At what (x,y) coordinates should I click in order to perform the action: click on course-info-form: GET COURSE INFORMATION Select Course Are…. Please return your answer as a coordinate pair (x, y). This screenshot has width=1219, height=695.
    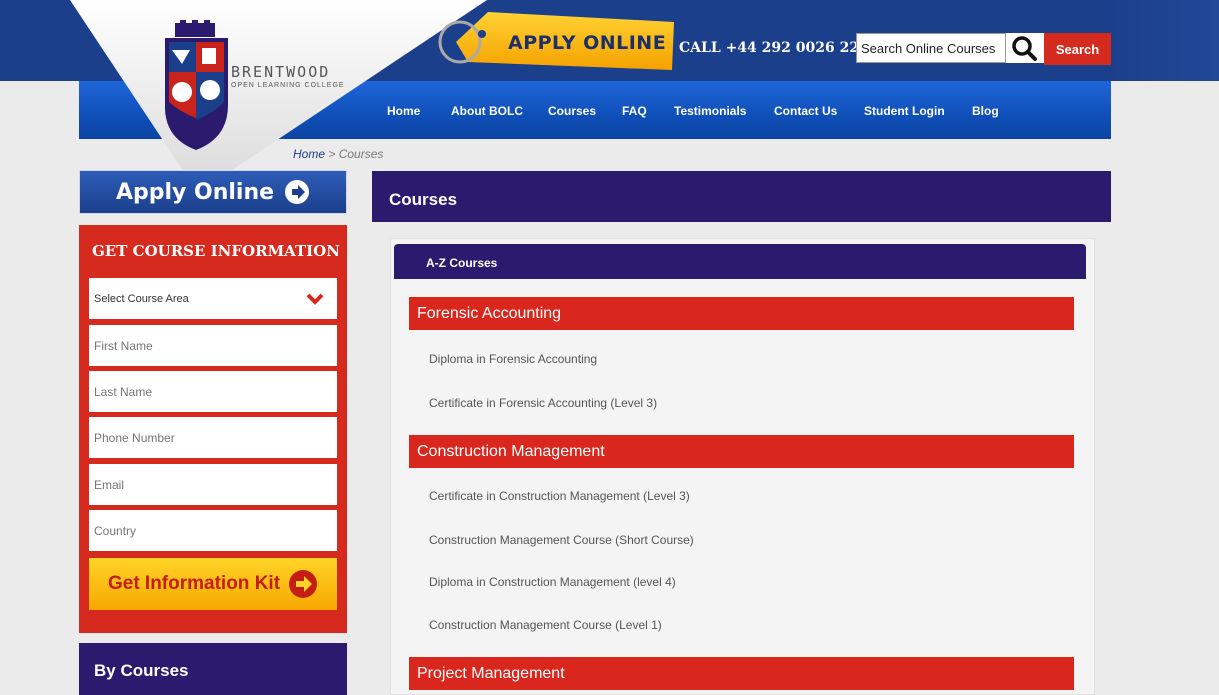
    Looking at the image, I should click on (213, 429).